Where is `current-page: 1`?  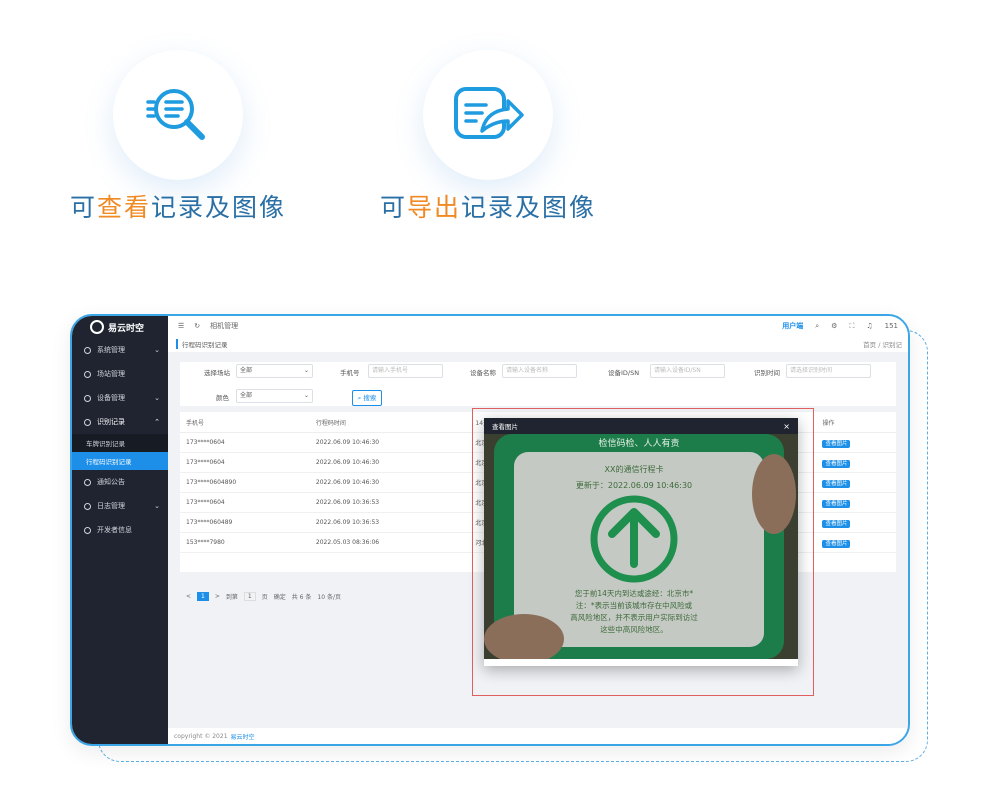
current-page: 1 is located at coordinates (203, 596).